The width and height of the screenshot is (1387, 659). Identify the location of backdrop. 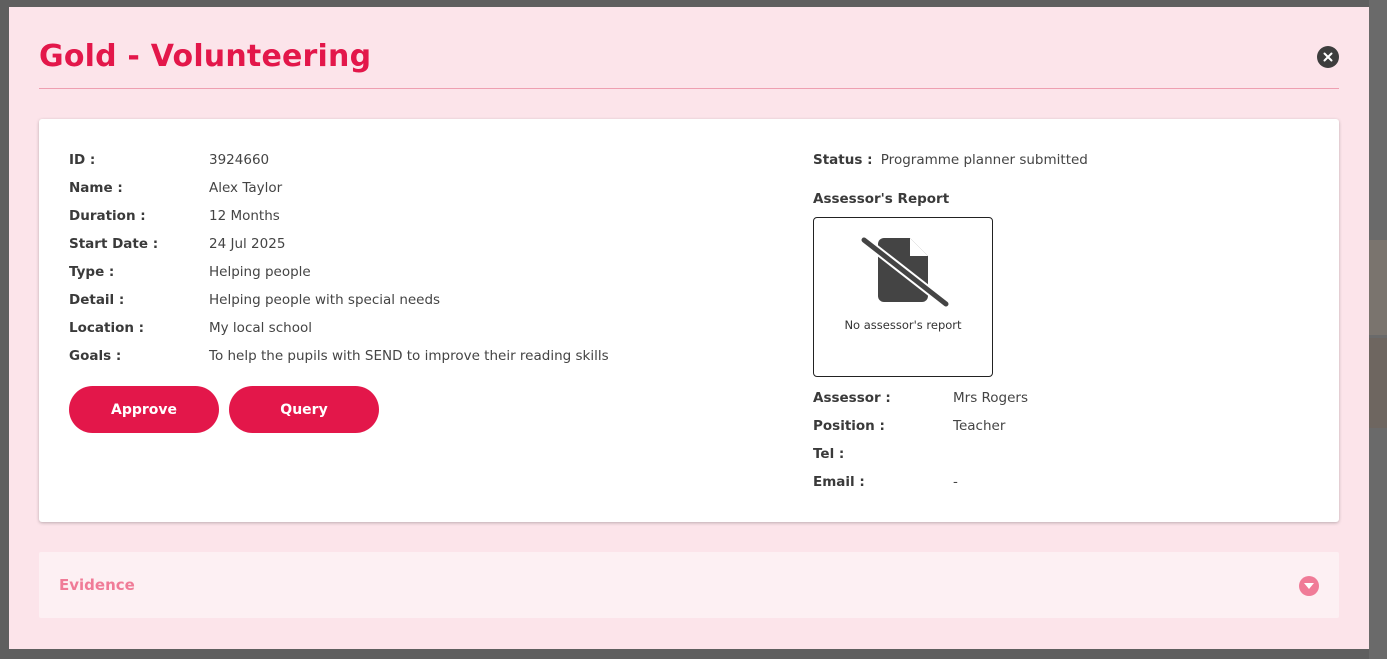
(1378, 329).